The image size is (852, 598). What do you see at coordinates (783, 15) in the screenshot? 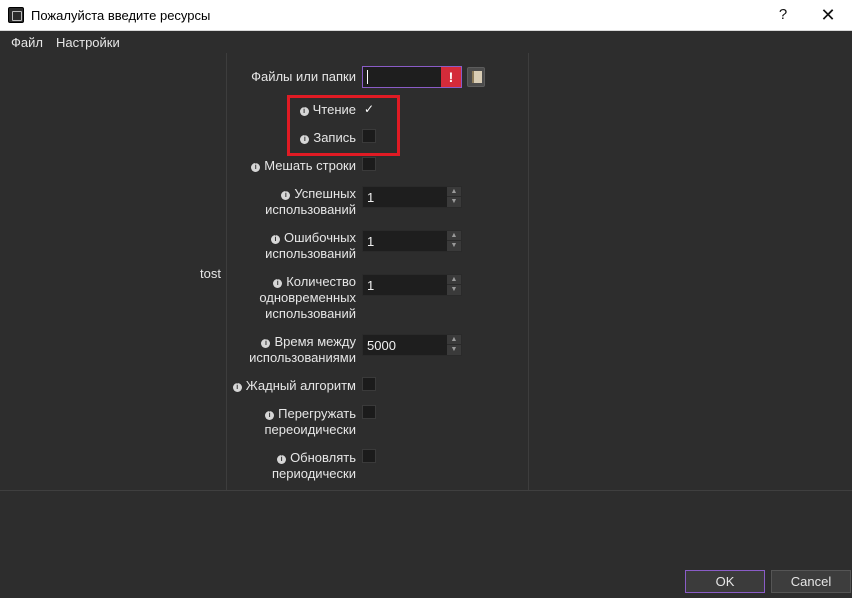
I see `help-button: ?` at bounding box center [783, 15].